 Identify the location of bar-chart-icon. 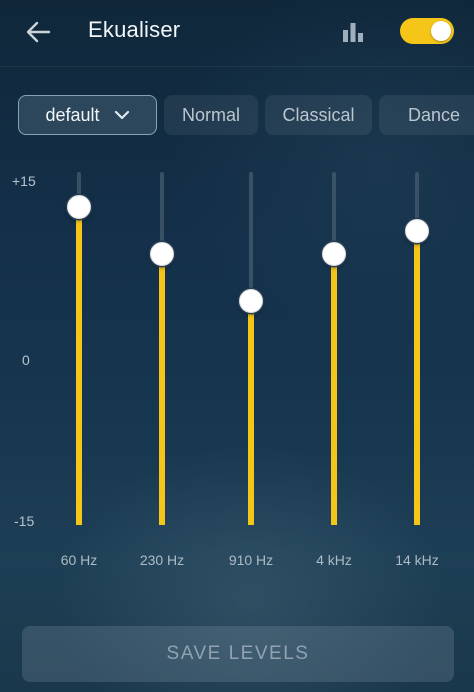
(353, 32).